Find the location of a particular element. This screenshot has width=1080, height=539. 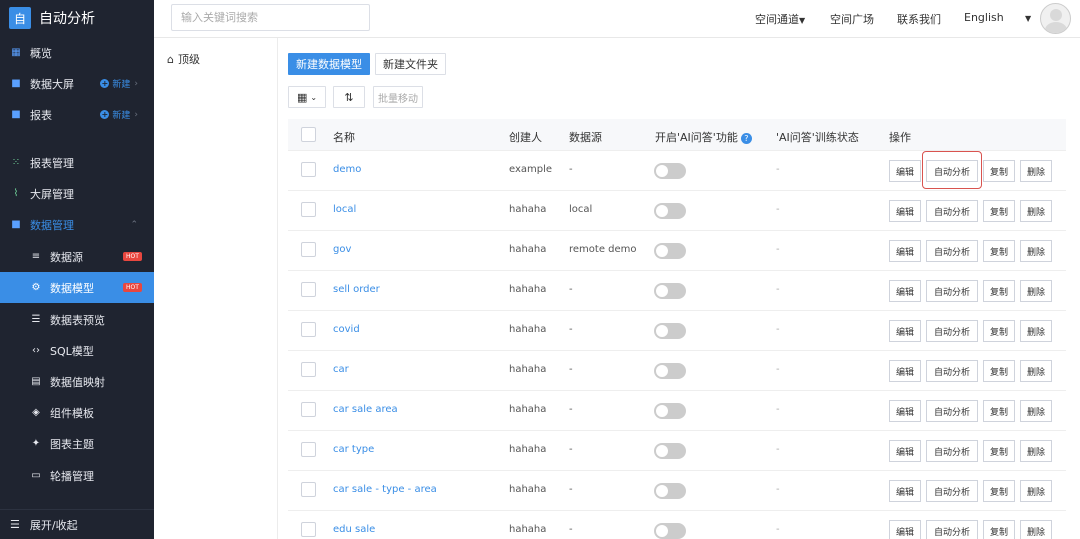

sidebar-item-data-manage: ■ 数据管理 ⌃ is located at coordinates (77, 224).